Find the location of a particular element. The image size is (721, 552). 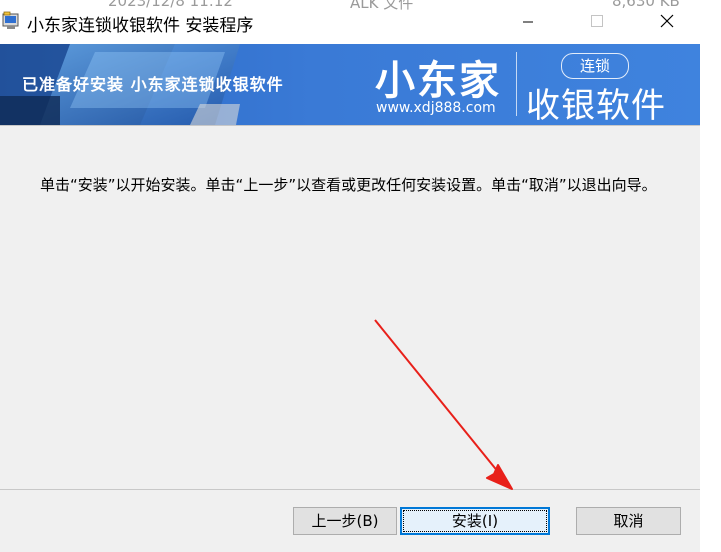

maximize-icon is located at coordinates (597, 21).